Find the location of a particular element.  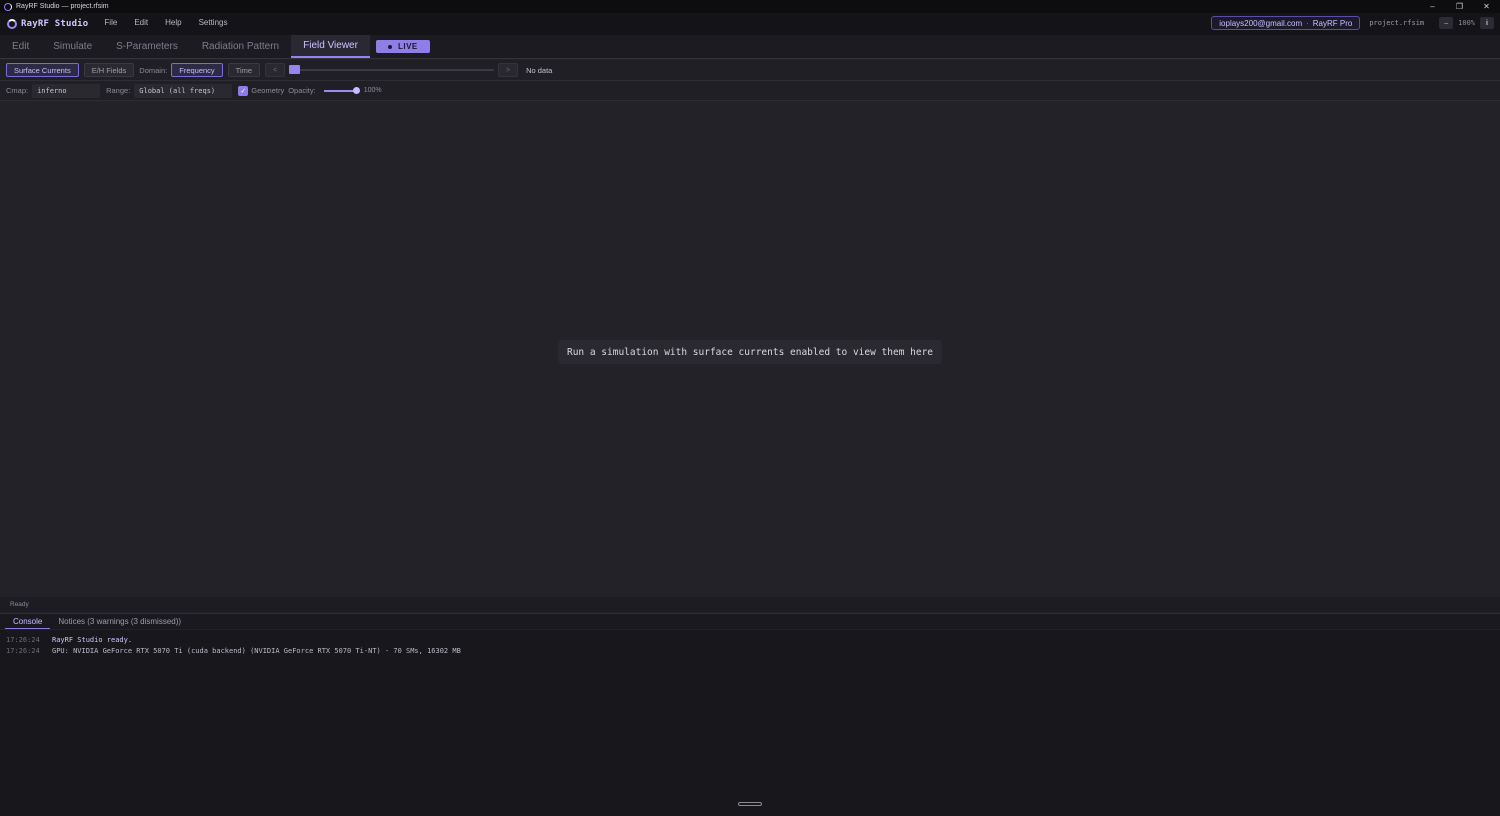

next-step-button: > is located at coordinates (508, 70).